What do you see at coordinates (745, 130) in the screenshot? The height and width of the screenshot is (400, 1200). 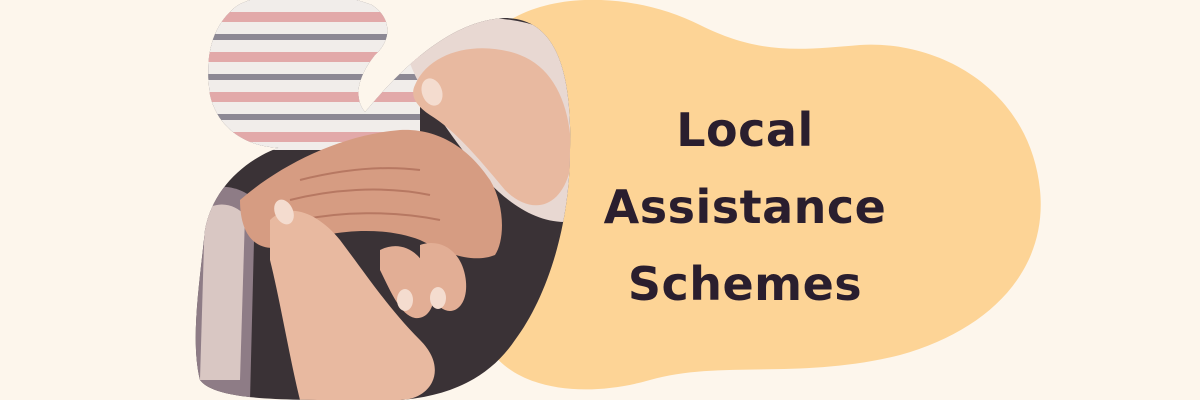 I see `title-line-local: Local` at bounding box center [745, 130].